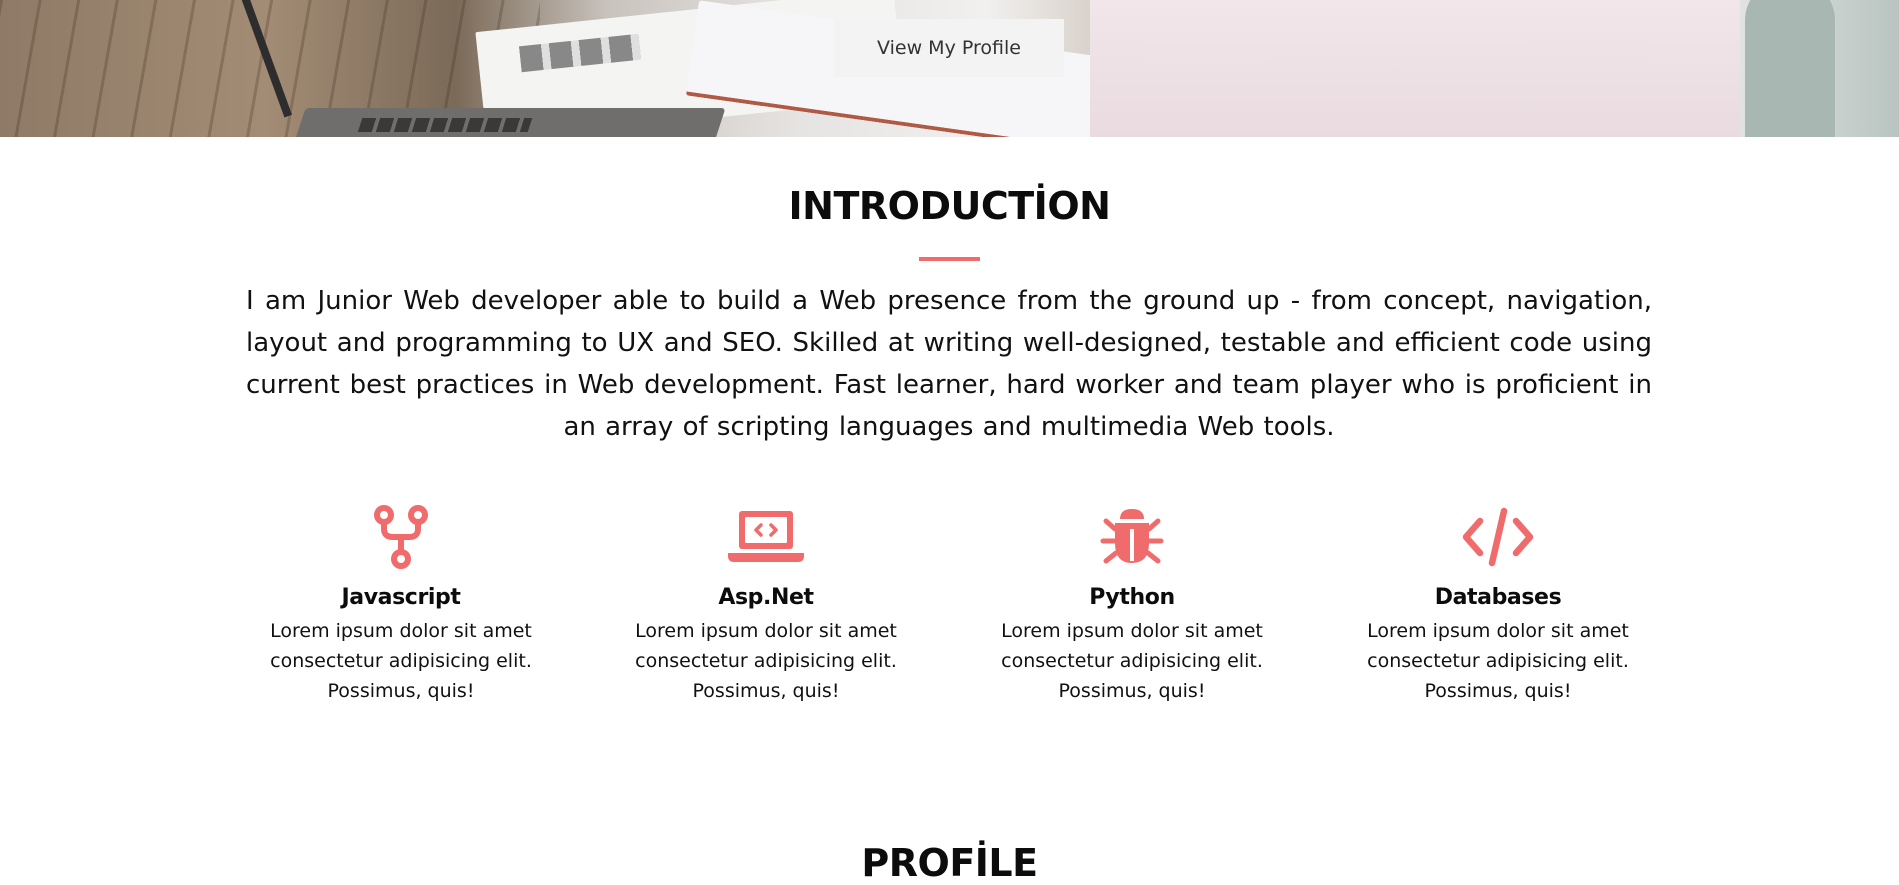 The height and width of the screenshot is (885, 1899). What do you see at coordinates (766, 597) in the screenshot?
I see `skill-name: Asp.Net` at bounding box center [766, 597].